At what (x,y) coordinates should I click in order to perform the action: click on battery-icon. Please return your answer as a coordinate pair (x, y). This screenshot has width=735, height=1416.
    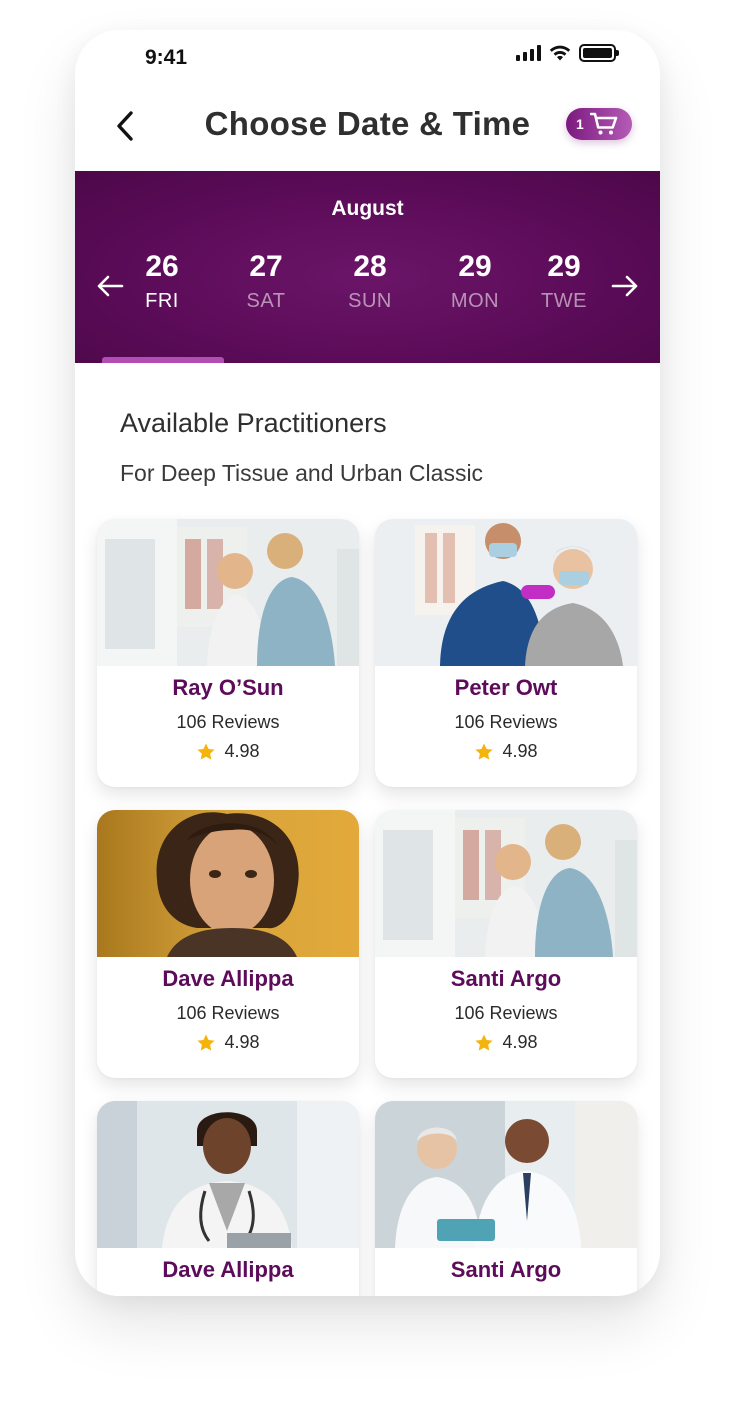
    Looking at the image, I should click on (599, 53).